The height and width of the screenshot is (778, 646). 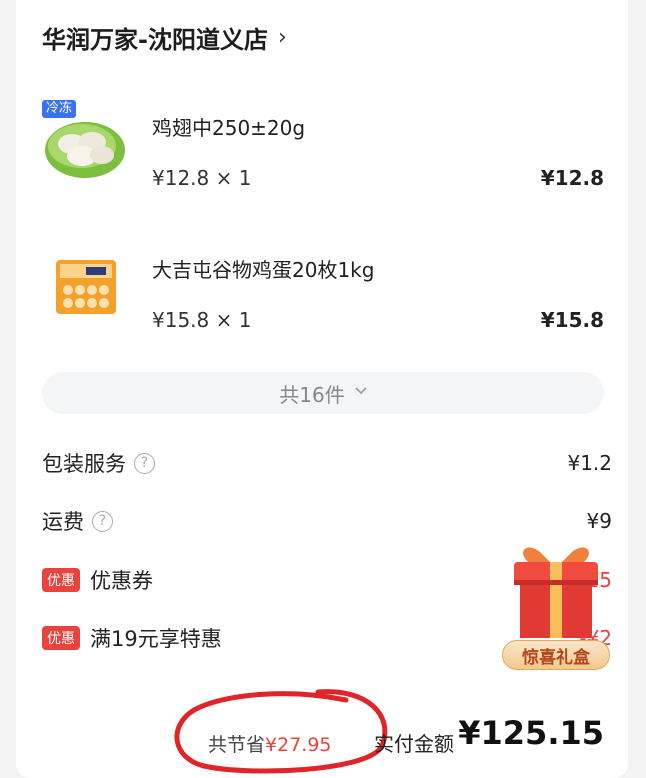 I want to click on saved-amount: ¥27.95, so click(x=298, y=745).